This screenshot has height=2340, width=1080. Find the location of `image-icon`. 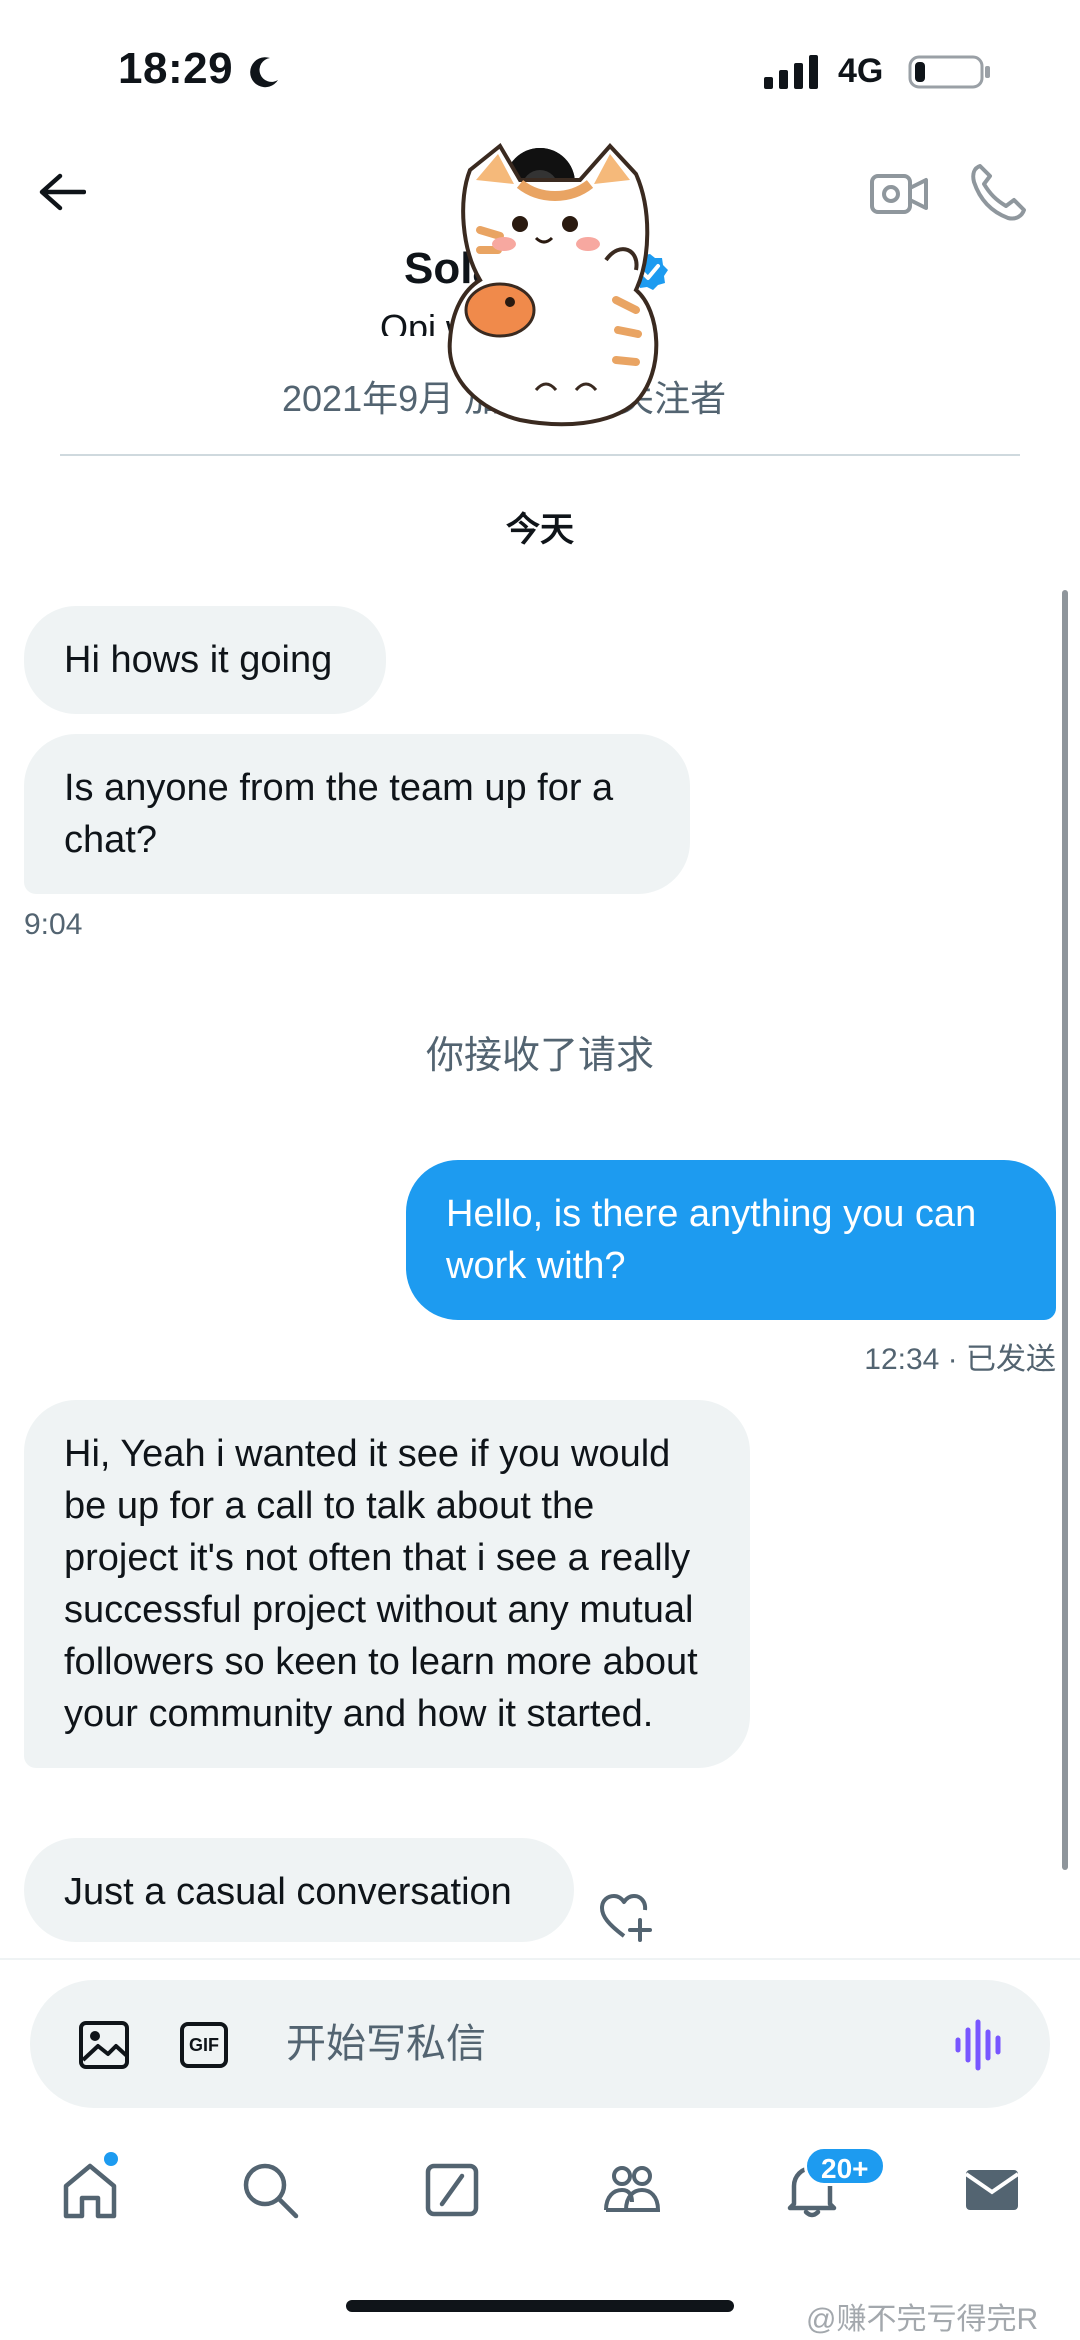

image-icon is located at coordinates (104, 2045).